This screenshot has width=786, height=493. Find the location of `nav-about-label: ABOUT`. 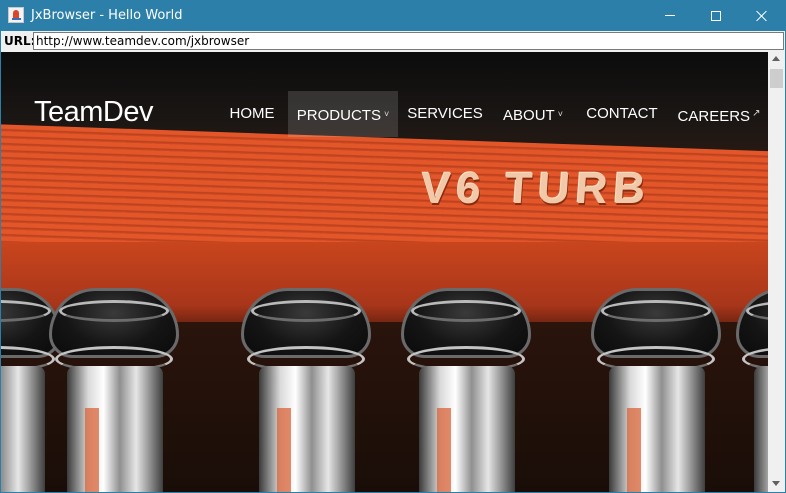

nav-about-label: ABOUT is located at coordinates (529, 115).